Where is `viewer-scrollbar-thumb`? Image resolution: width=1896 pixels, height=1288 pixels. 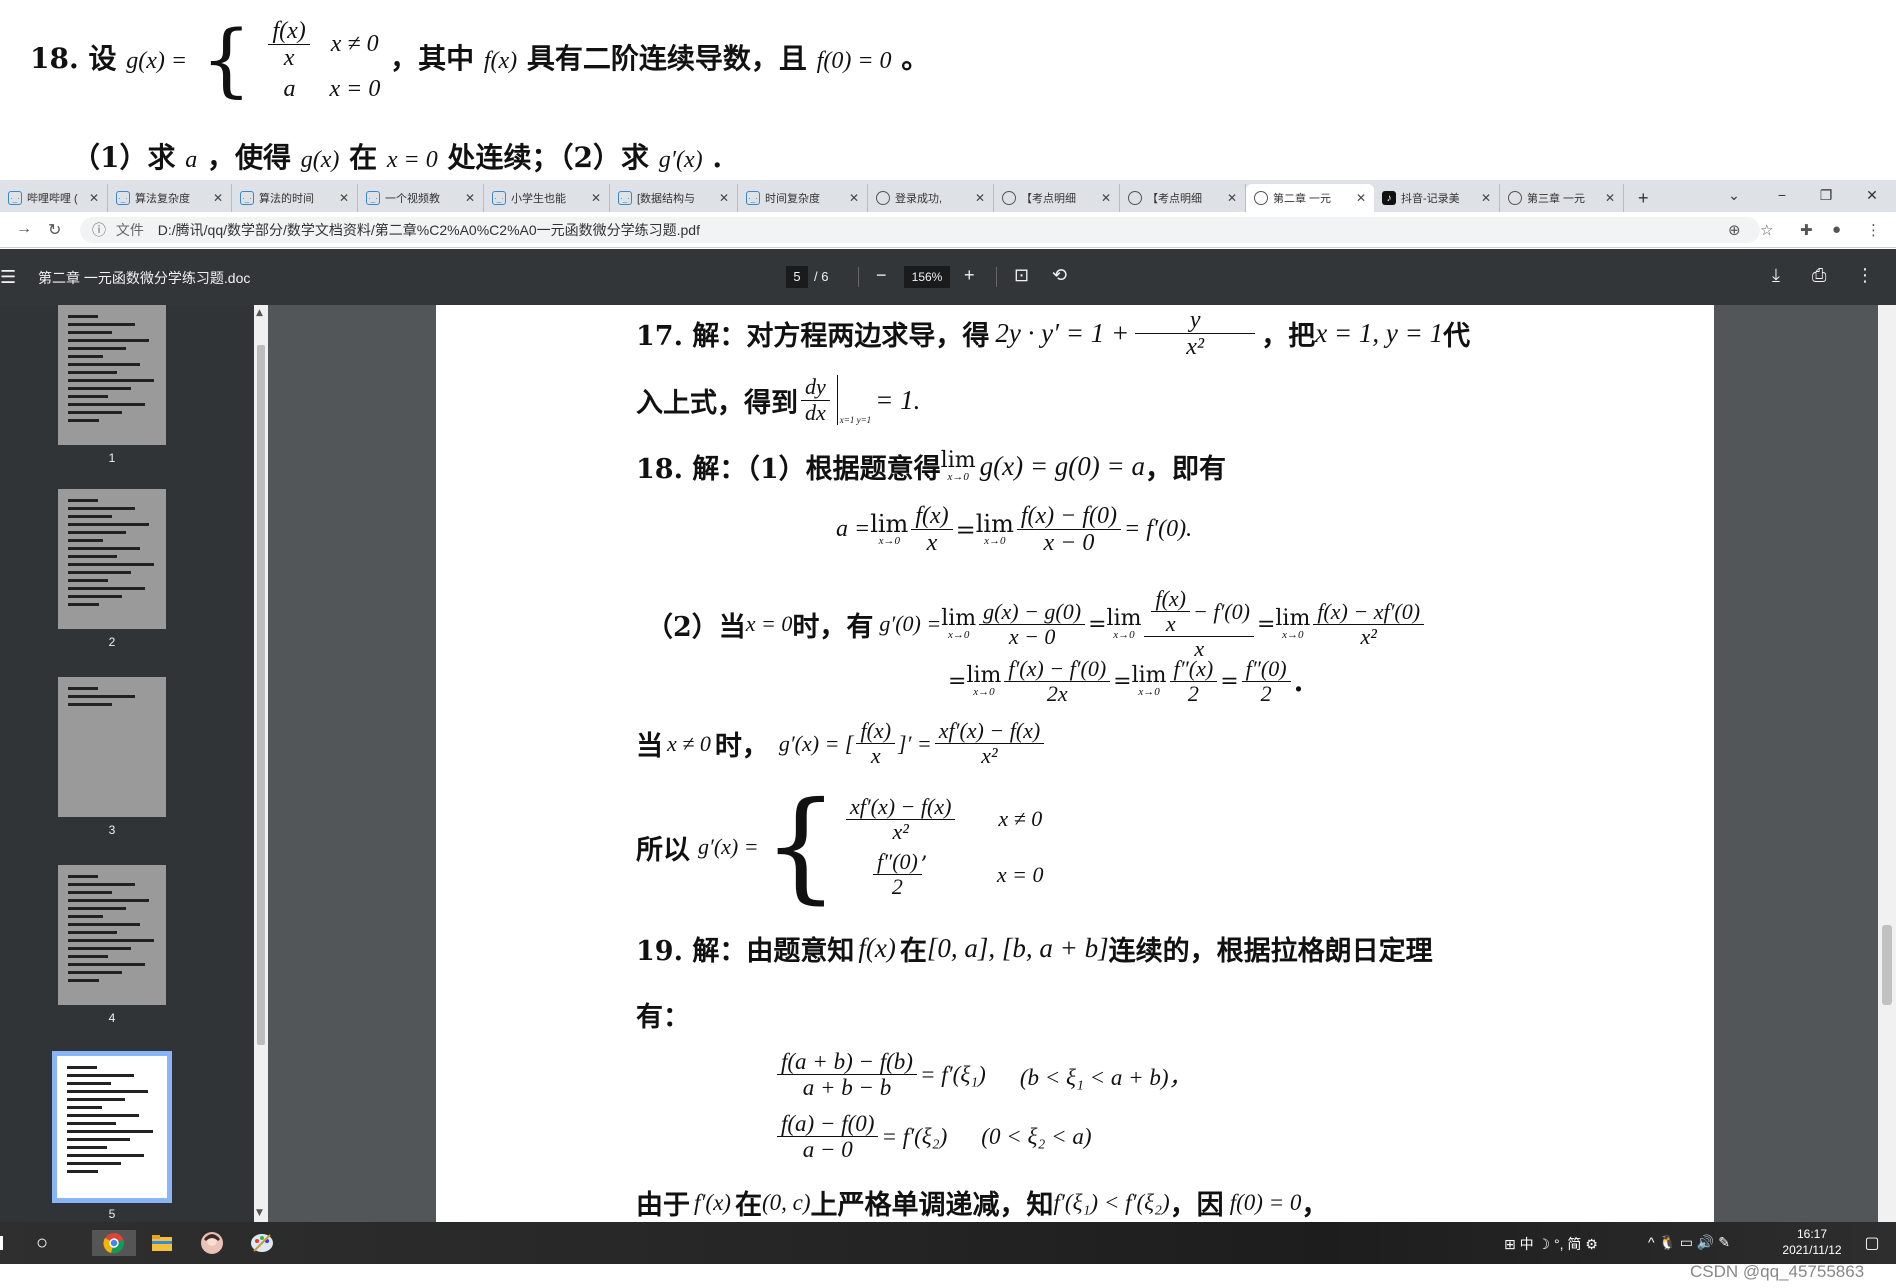
viewer-scrollbar-thumb is located at coordinates (1887, 965).